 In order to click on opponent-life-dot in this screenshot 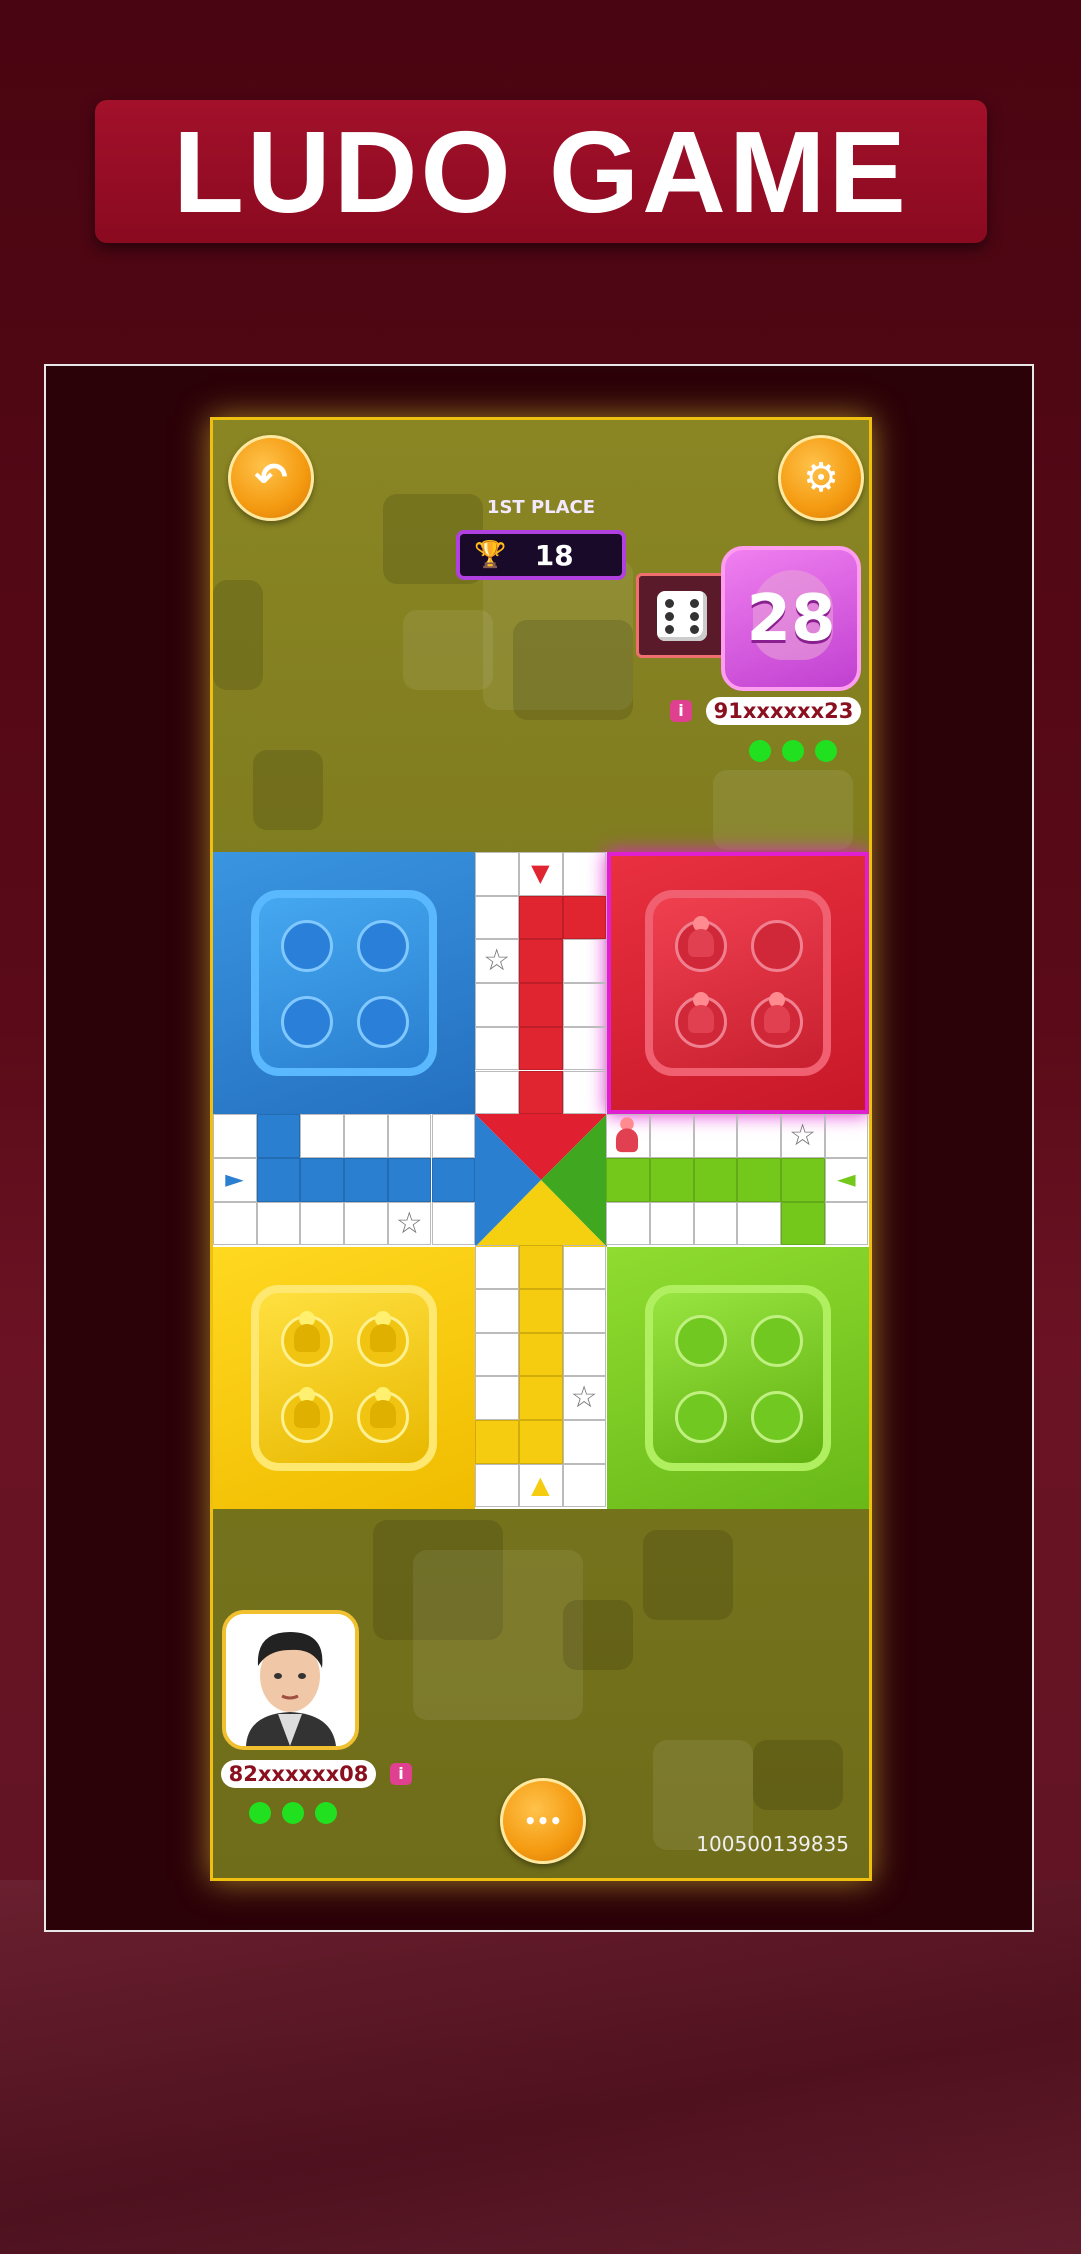, I will do `click(826, 751)`.